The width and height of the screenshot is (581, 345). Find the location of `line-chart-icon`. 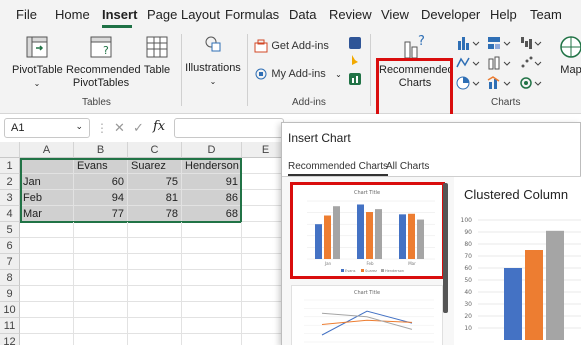

line-chart-icon is located at coordinates (463, 62).